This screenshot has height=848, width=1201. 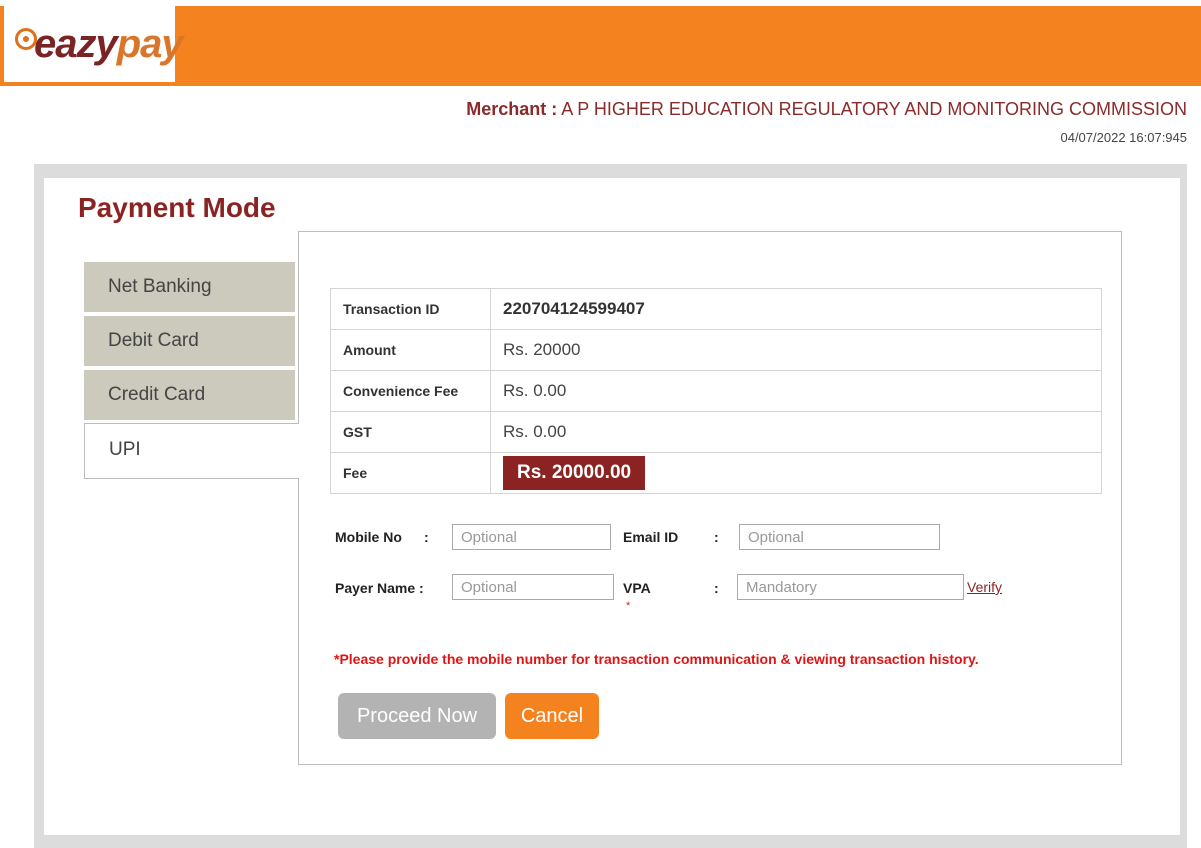 I want to click on email-input, so click(x=839, y=537).